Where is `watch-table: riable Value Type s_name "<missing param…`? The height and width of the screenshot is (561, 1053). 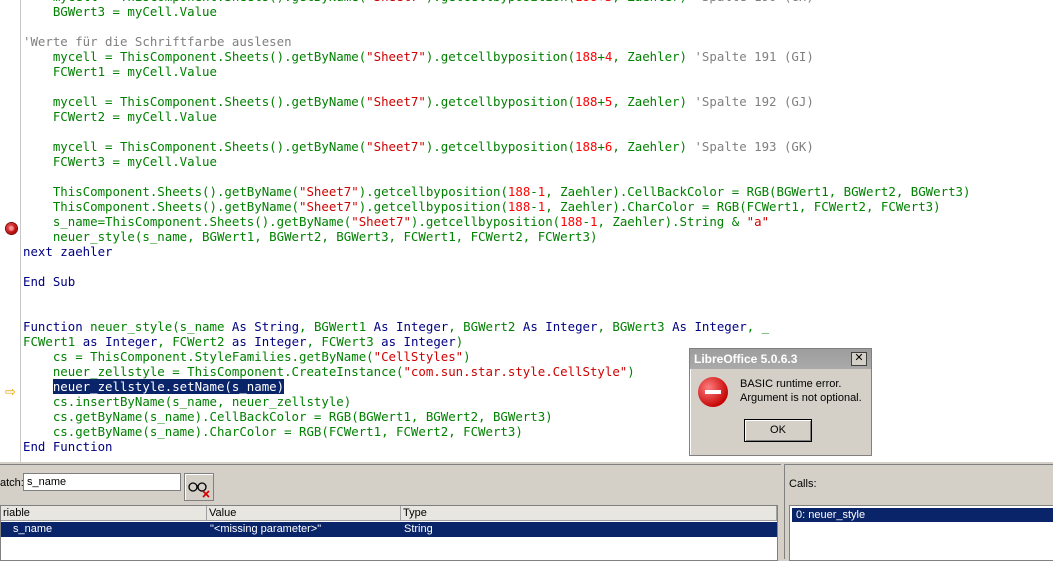
watch-table: riable Value Type s_name "<missing param… is located at coordinates (389, 533).